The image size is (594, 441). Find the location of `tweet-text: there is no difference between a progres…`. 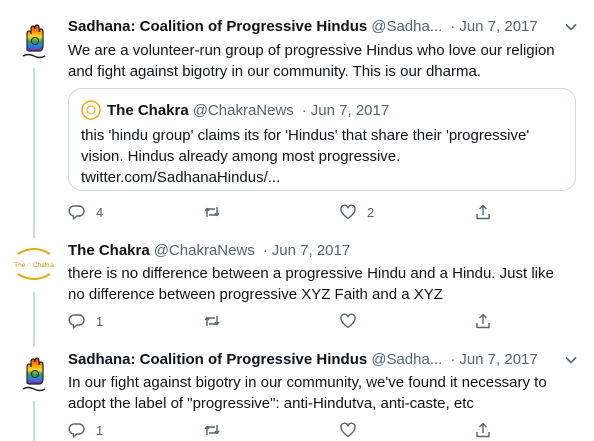

tweet-text: there is no difference between a progres… is located at coordinates (311, 284).